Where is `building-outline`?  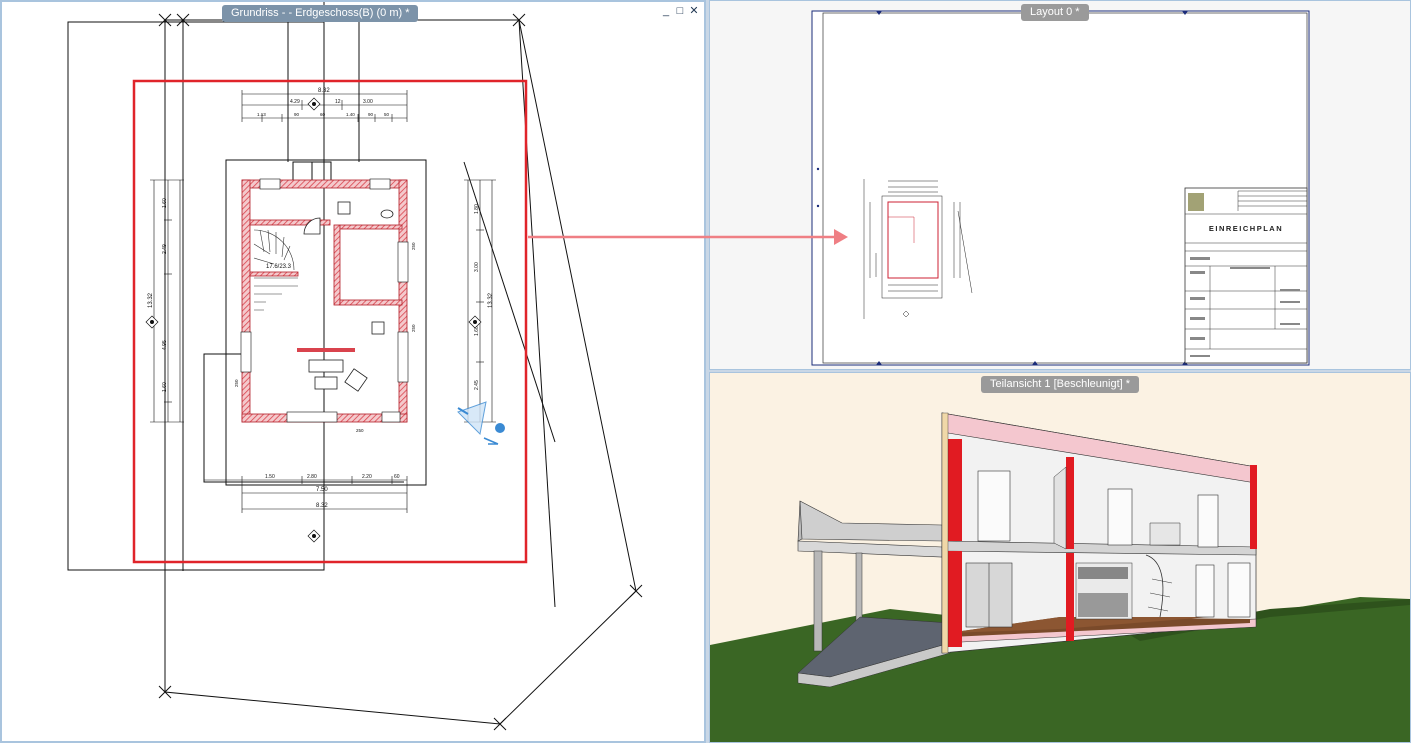 building-outline is located at coordinates (315, 322).